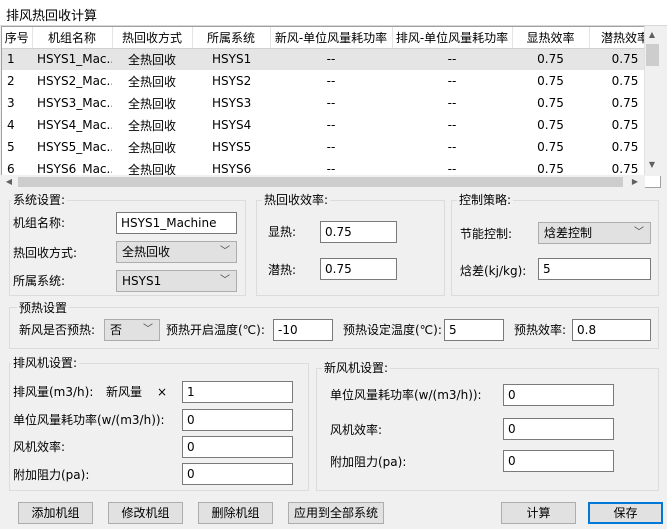 The width and height of the screenshot is (667, 529). Describe the element at coordinates (652, 35) in the screenshot. I see `arrow-up-icon: ▲` at that location.